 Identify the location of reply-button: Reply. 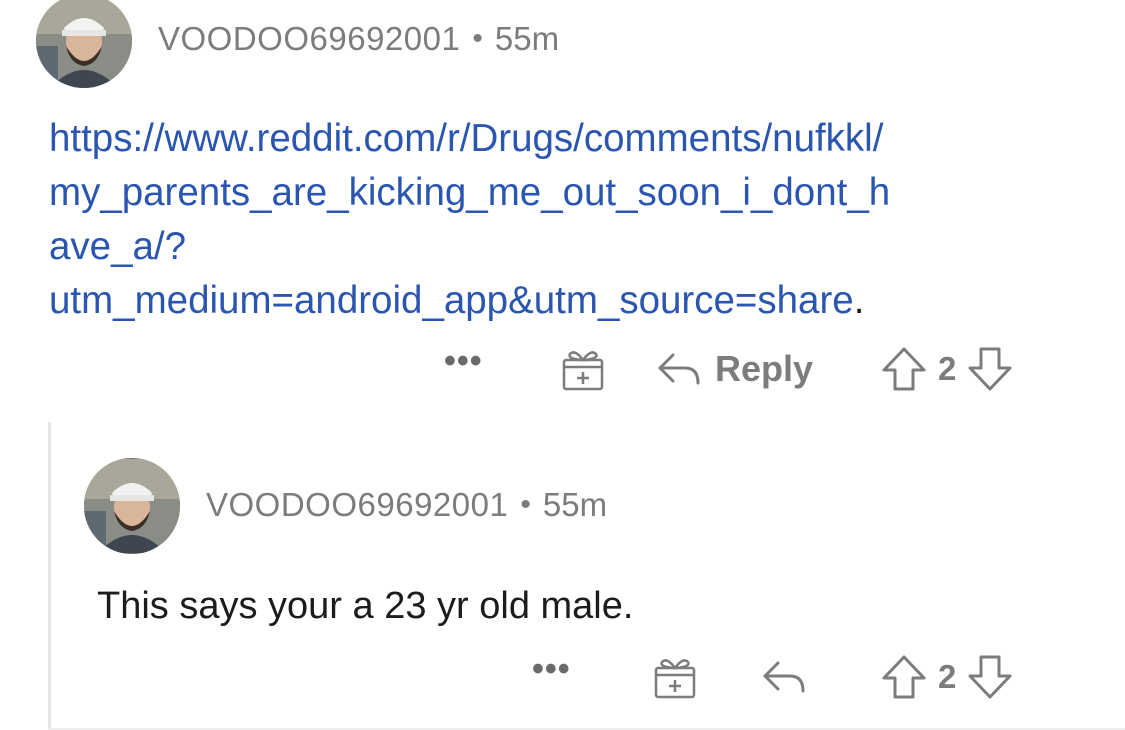
(734, 369).